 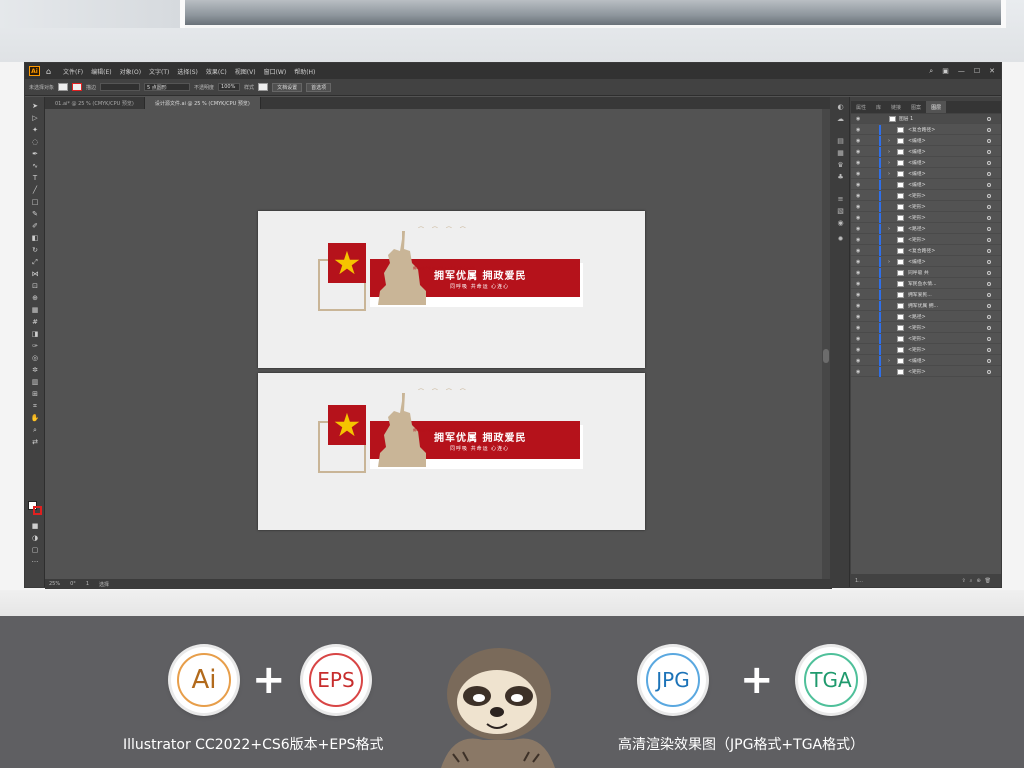 I want to click on menu-help: 帮助(H), so click(x=304, y=71).